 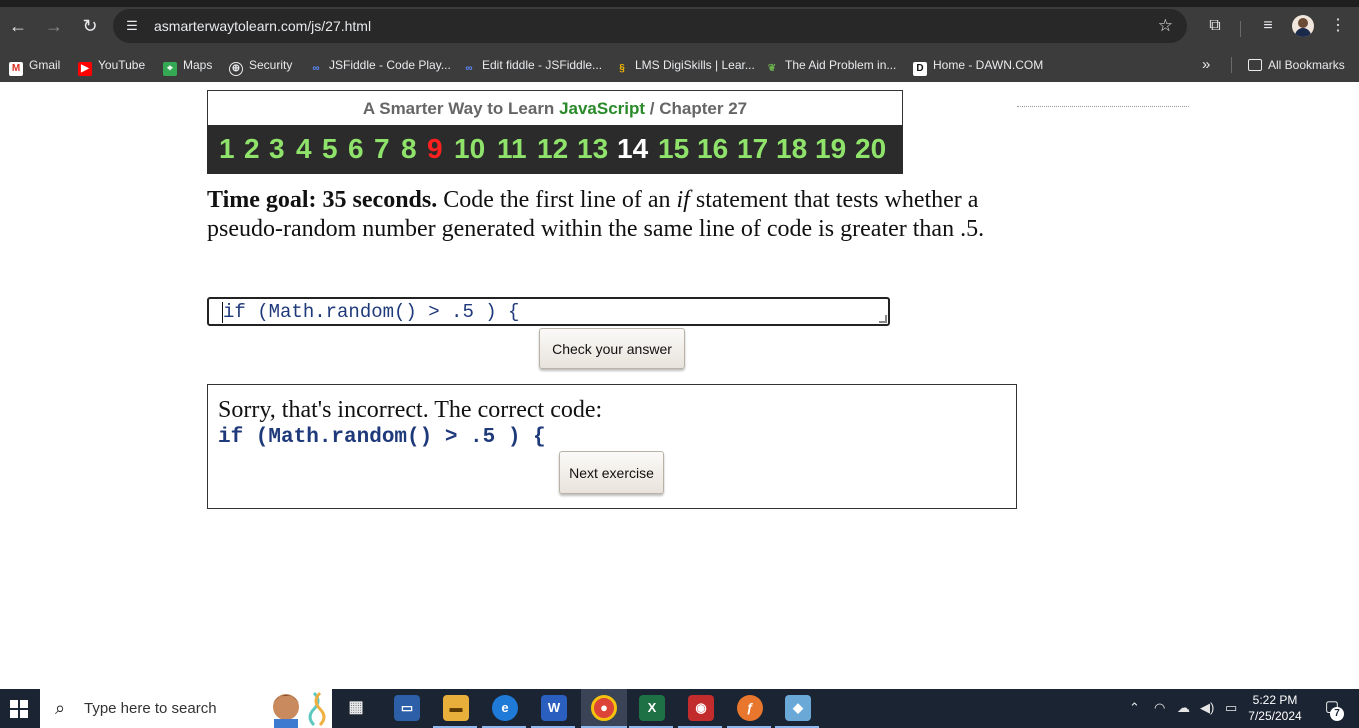 I want to click on globe-icon: ⊕, so click(x=236, y=69).